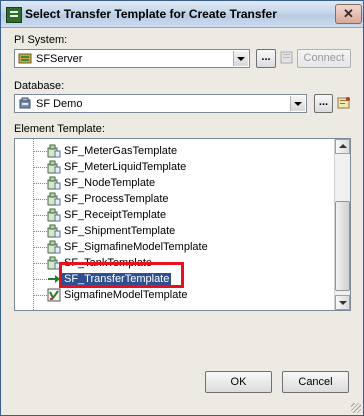 The width and height of the screenshot is (364, 416). What do you see at coordinates (175, 199) in the screenshot?
I see `tree-item-sf-processtemplate: SF_ProcessTemplate` at bounding box center [175, 199].